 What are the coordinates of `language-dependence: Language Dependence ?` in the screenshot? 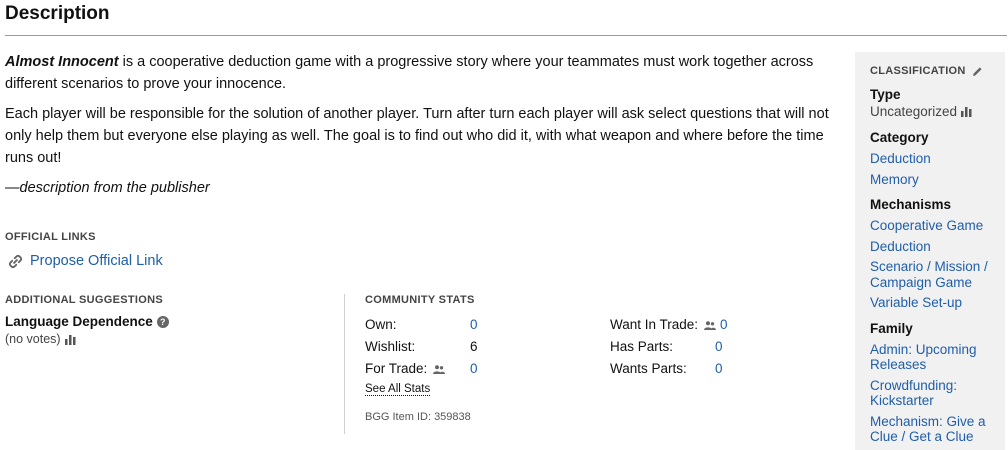 It's located at (170, 321).